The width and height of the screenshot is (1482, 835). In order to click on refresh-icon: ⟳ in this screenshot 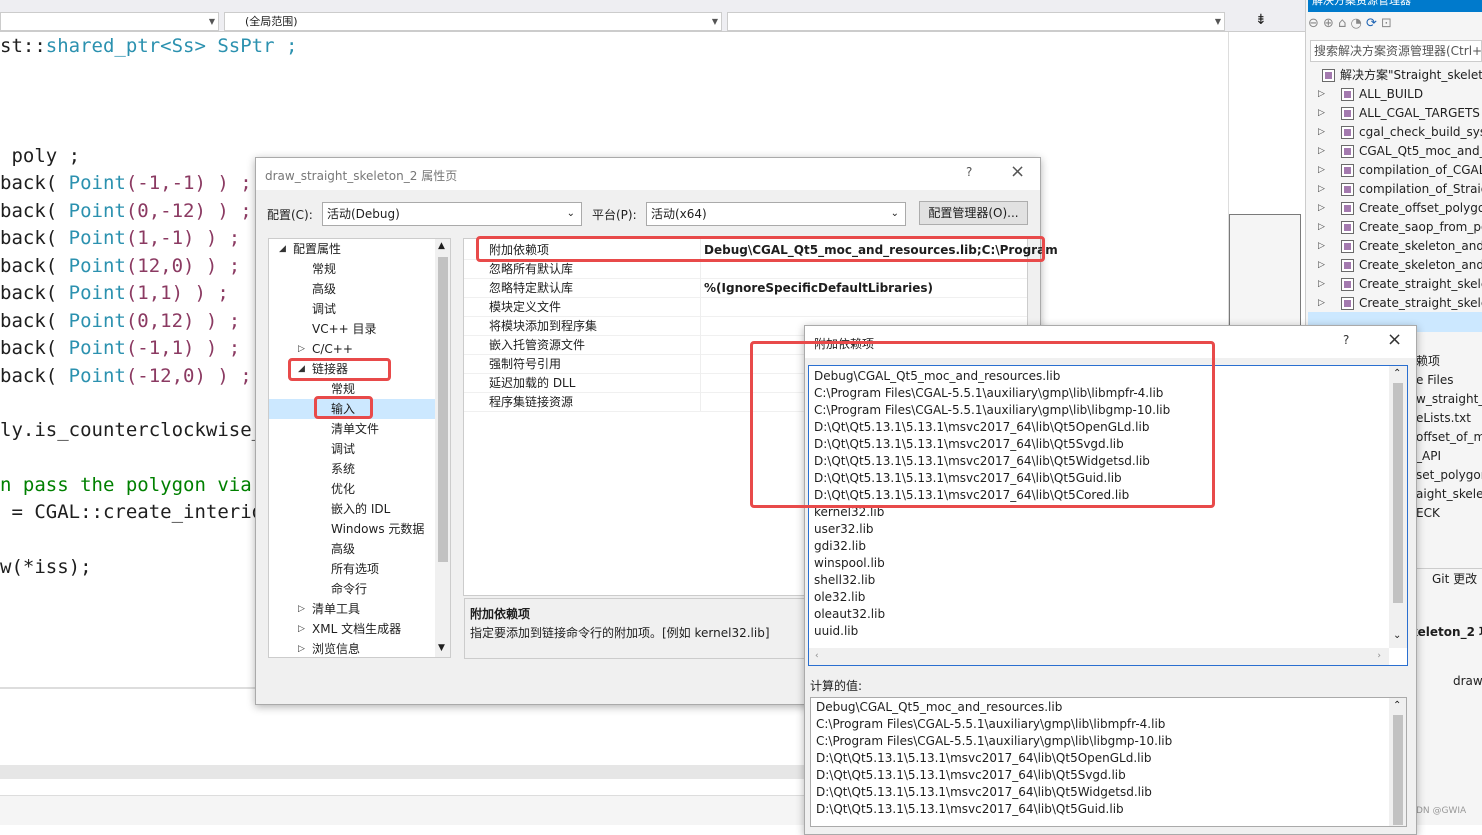, I will do `click(1371, 23)`.